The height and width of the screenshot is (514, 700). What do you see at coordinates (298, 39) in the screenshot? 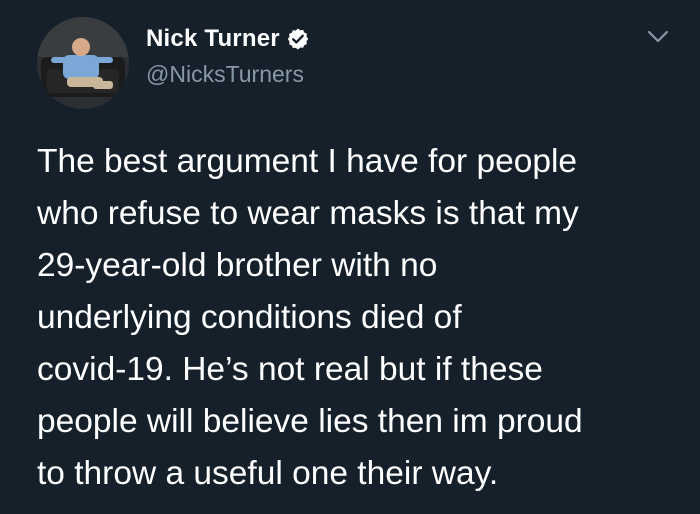
I see `verified-badge-icon` at bounding box center [298, 39].